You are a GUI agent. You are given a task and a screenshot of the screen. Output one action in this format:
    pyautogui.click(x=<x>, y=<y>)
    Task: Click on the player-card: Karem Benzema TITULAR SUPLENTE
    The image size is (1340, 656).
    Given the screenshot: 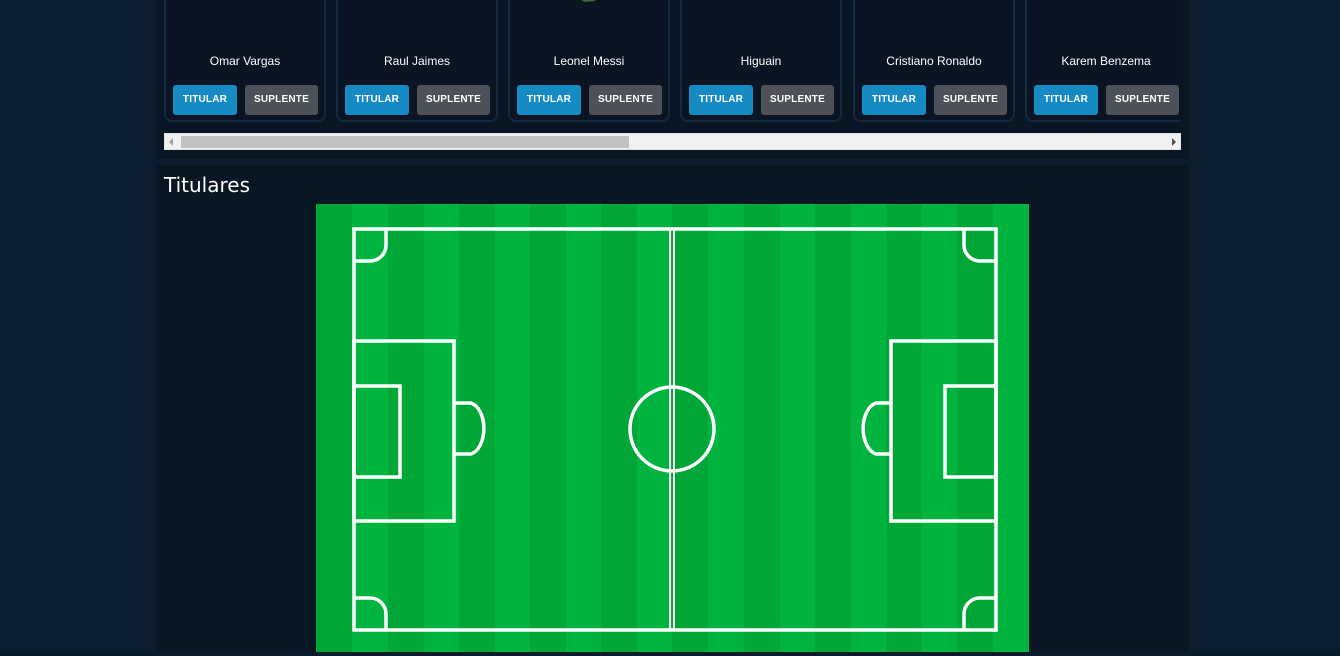 What is the action you would take?
    pyautogui.click(x=1103, y=61)
    